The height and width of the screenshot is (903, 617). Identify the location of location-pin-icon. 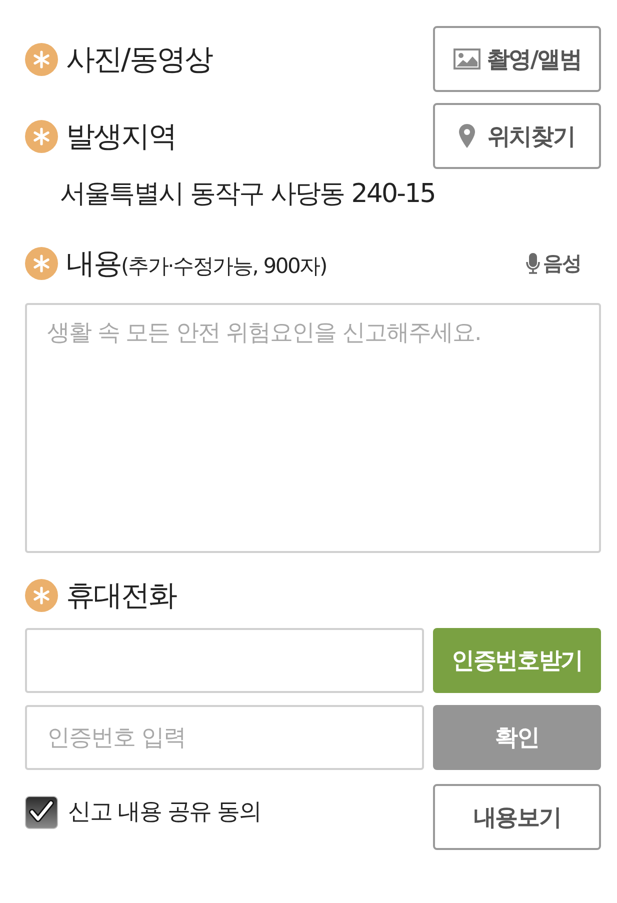
(467, 136).